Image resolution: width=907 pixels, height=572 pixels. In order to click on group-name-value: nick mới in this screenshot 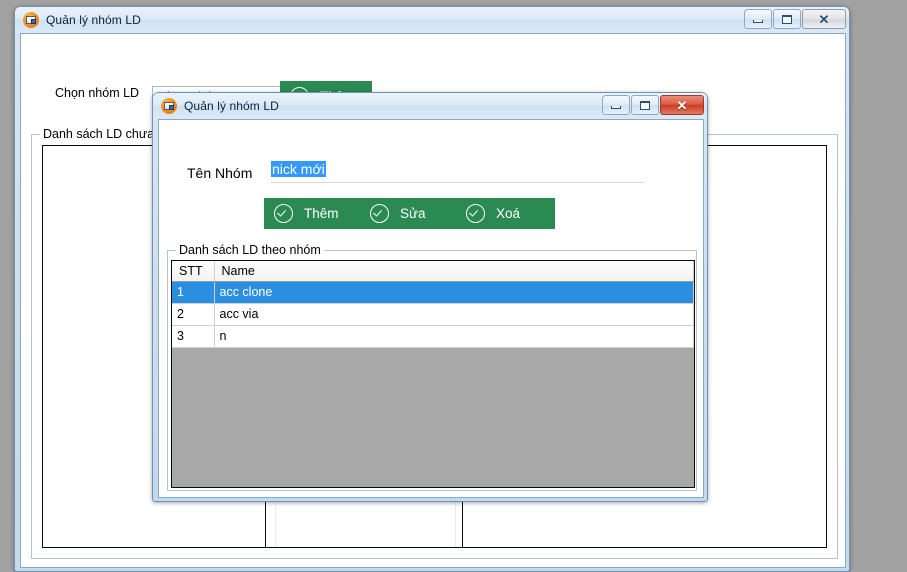, I will do `click(298, 169)`.